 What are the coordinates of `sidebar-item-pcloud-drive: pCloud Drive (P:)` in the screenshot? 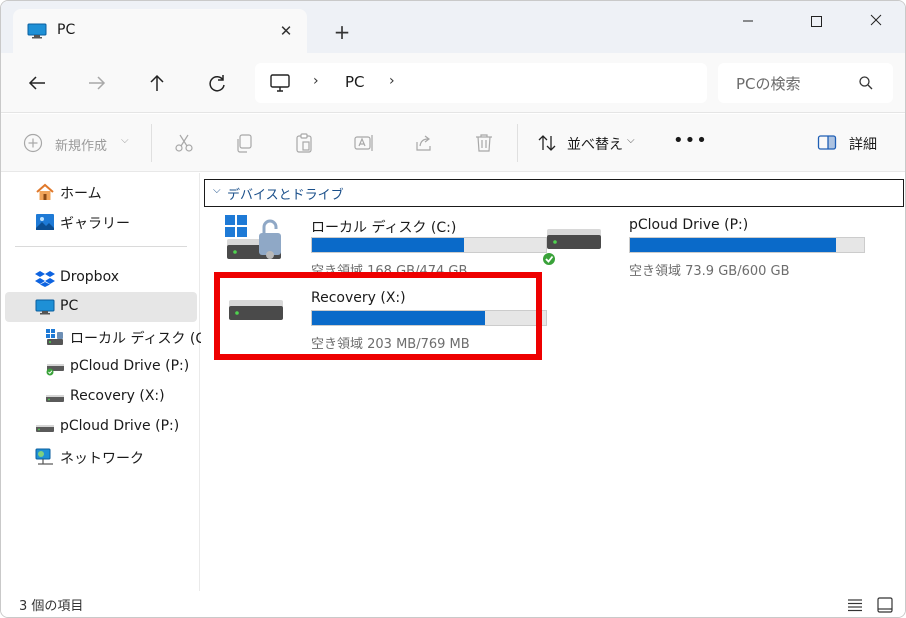 It's located at (101, 367).